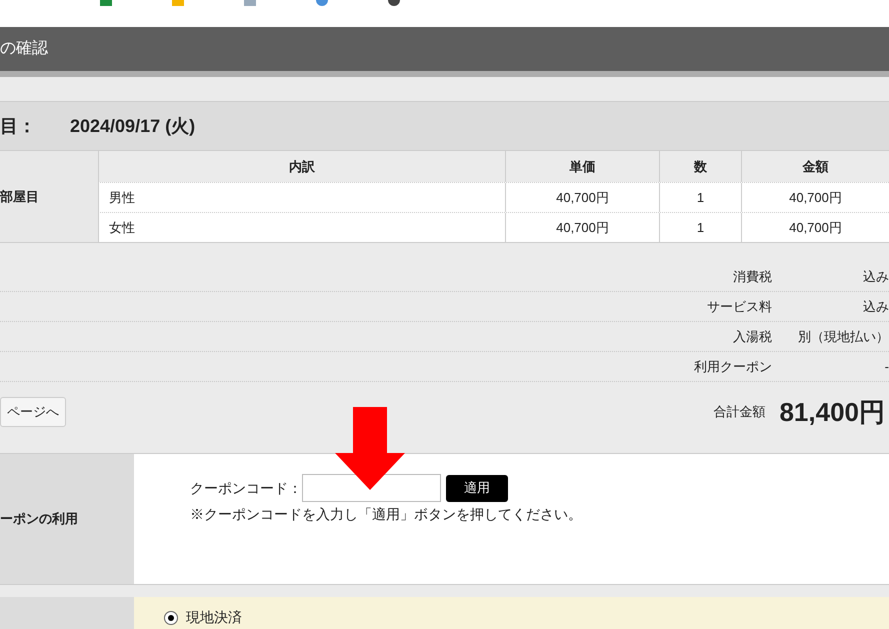  What do you see at coordinates (832, 412) in the screenshot?
I see `total-value: 81,400円` at bounding box center [832, 412].